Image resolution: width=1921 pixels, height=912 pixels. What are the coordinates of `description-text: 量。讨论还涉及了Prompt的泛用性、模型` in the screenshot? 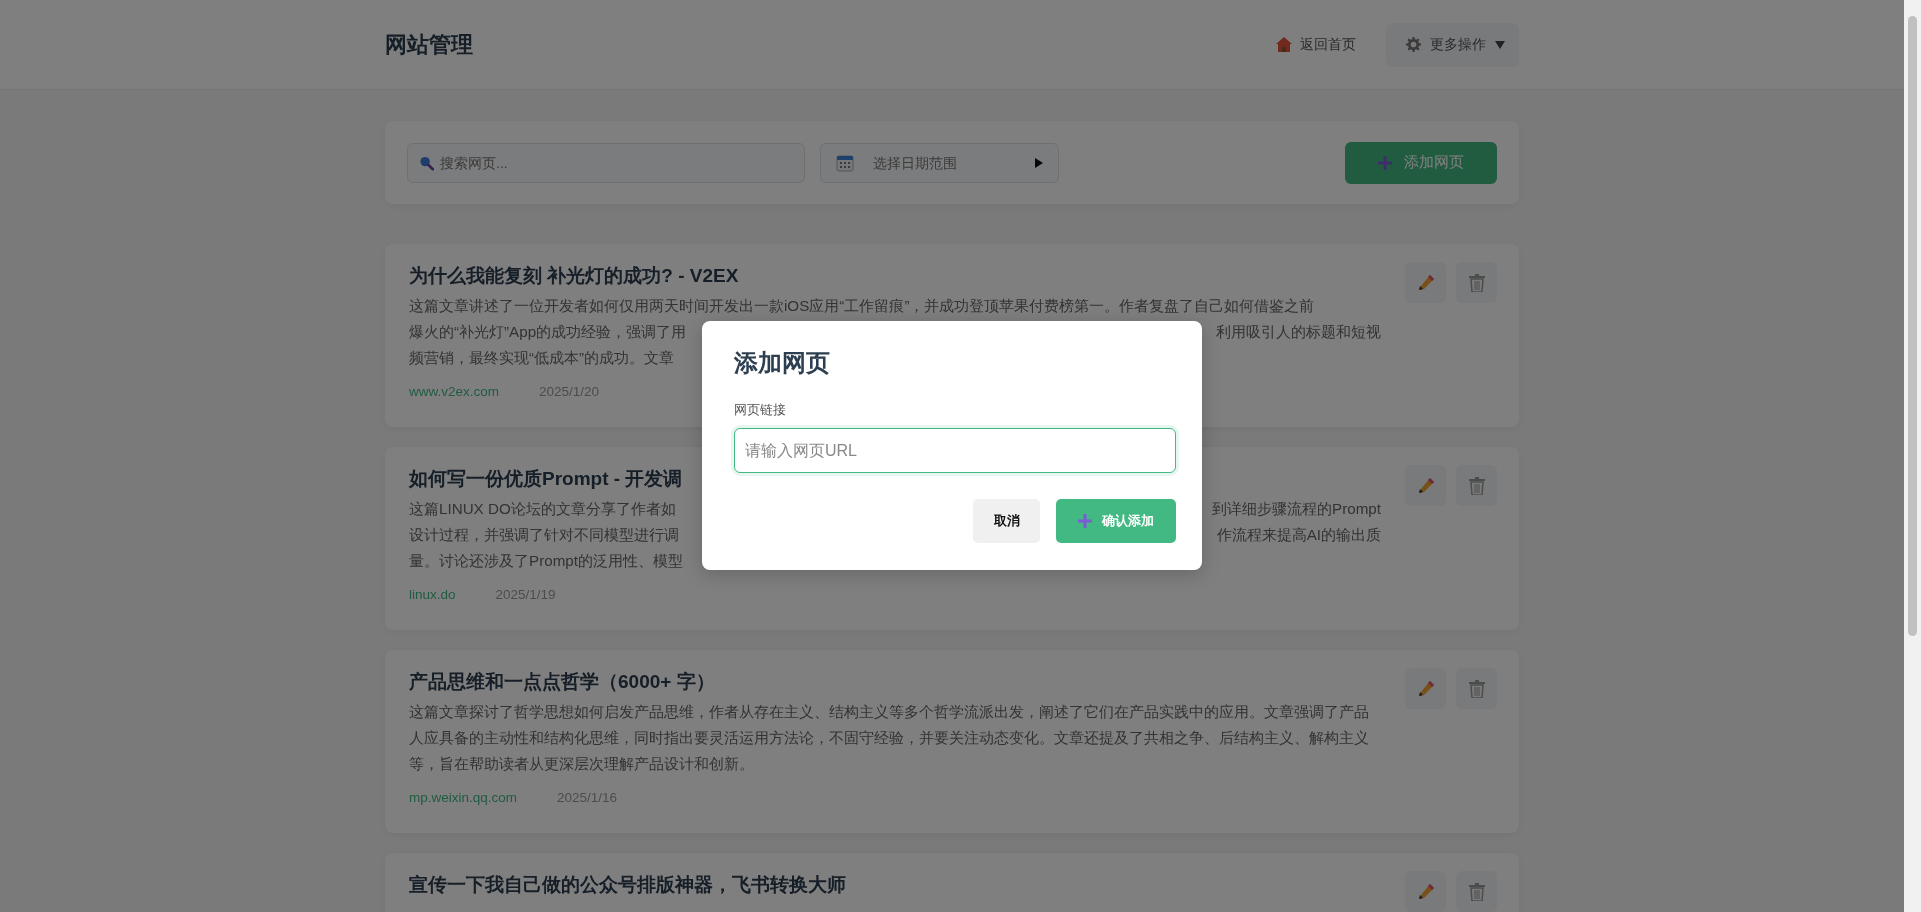 It's located at (546, 561).